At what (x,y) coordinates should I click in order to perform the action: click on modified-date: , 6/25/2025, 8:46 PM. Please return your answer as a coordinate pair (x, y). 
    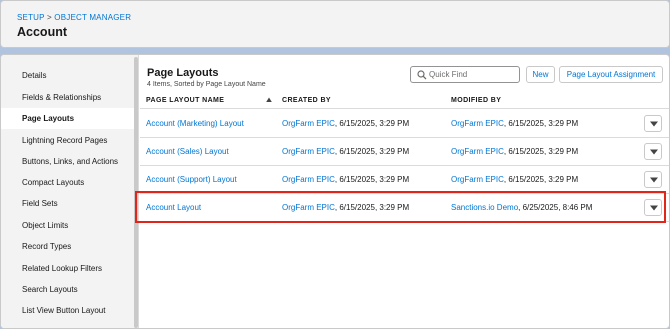
    Looking at the image, I should click on (555, 207).